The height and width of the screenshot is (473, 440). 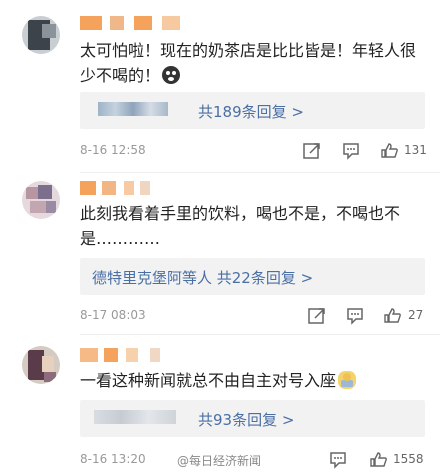 What do you see at coordinates (202, 277) in the screenshot?
I see `replies-link: 德特里克堡阿等人 共22条回复 >` at bounding box center [202, 277].